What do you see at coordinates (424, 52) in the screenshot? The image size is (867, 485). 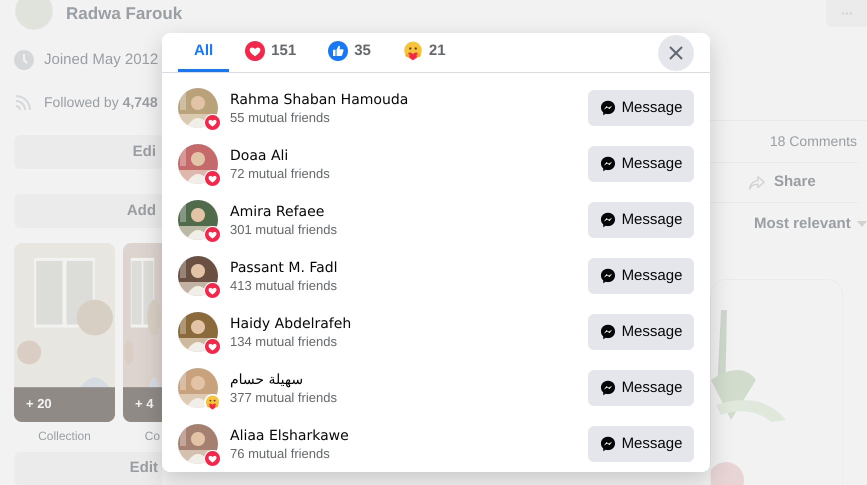 I see `reaction-tab: 21` at bounding box center [424, 52].